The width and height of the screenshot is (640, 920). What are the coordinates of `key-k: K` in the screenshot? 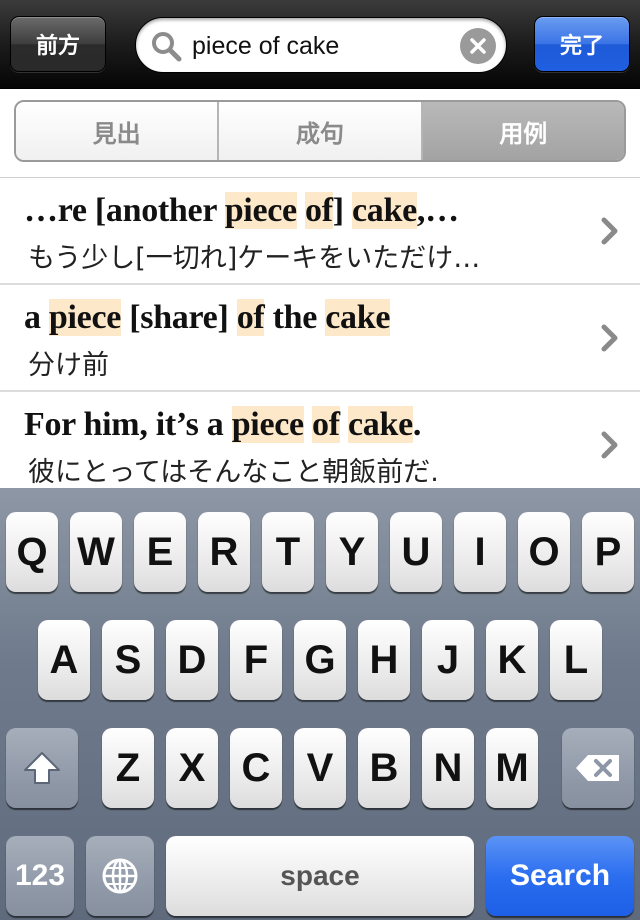 It's located at (512, 660).